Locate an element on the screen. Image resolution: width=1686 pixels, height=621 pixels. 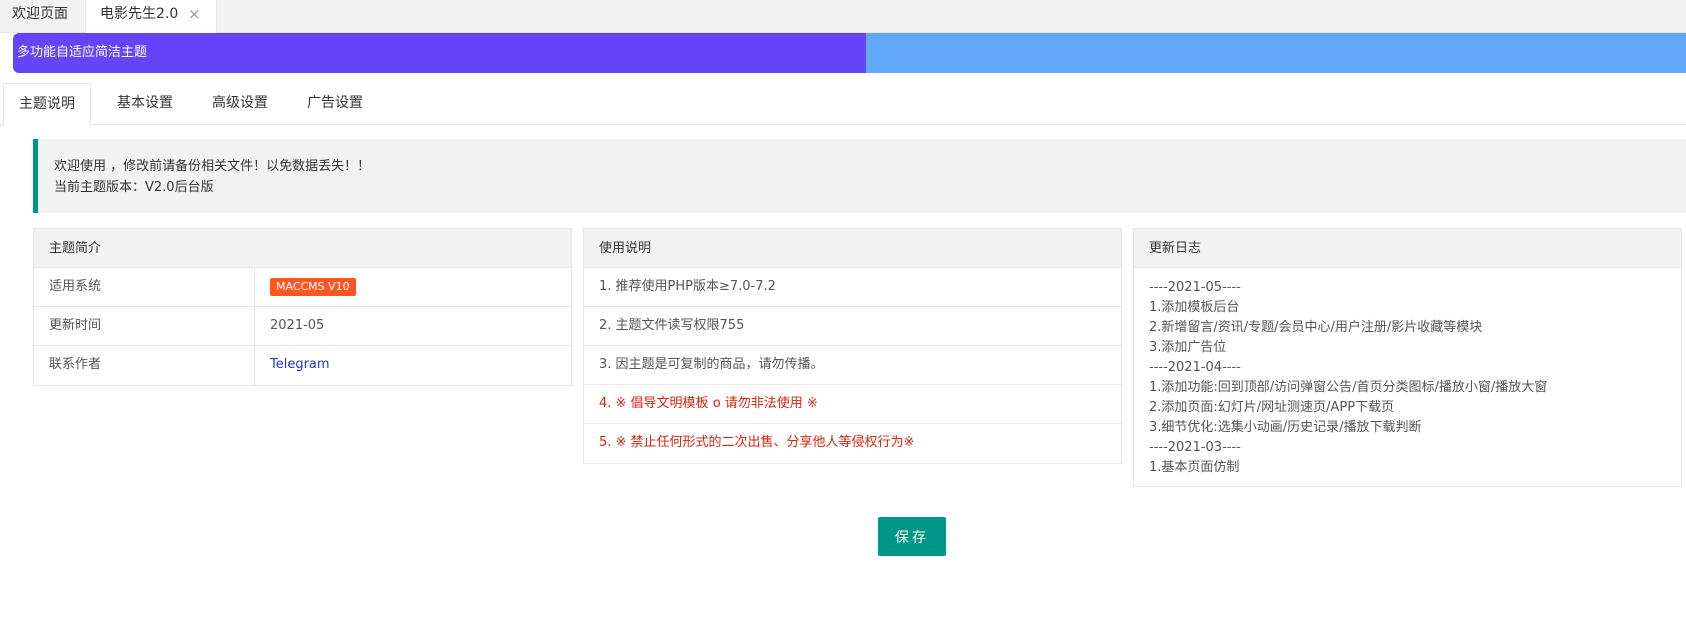
row-value: Telegram is located at coordinates (292, 365).